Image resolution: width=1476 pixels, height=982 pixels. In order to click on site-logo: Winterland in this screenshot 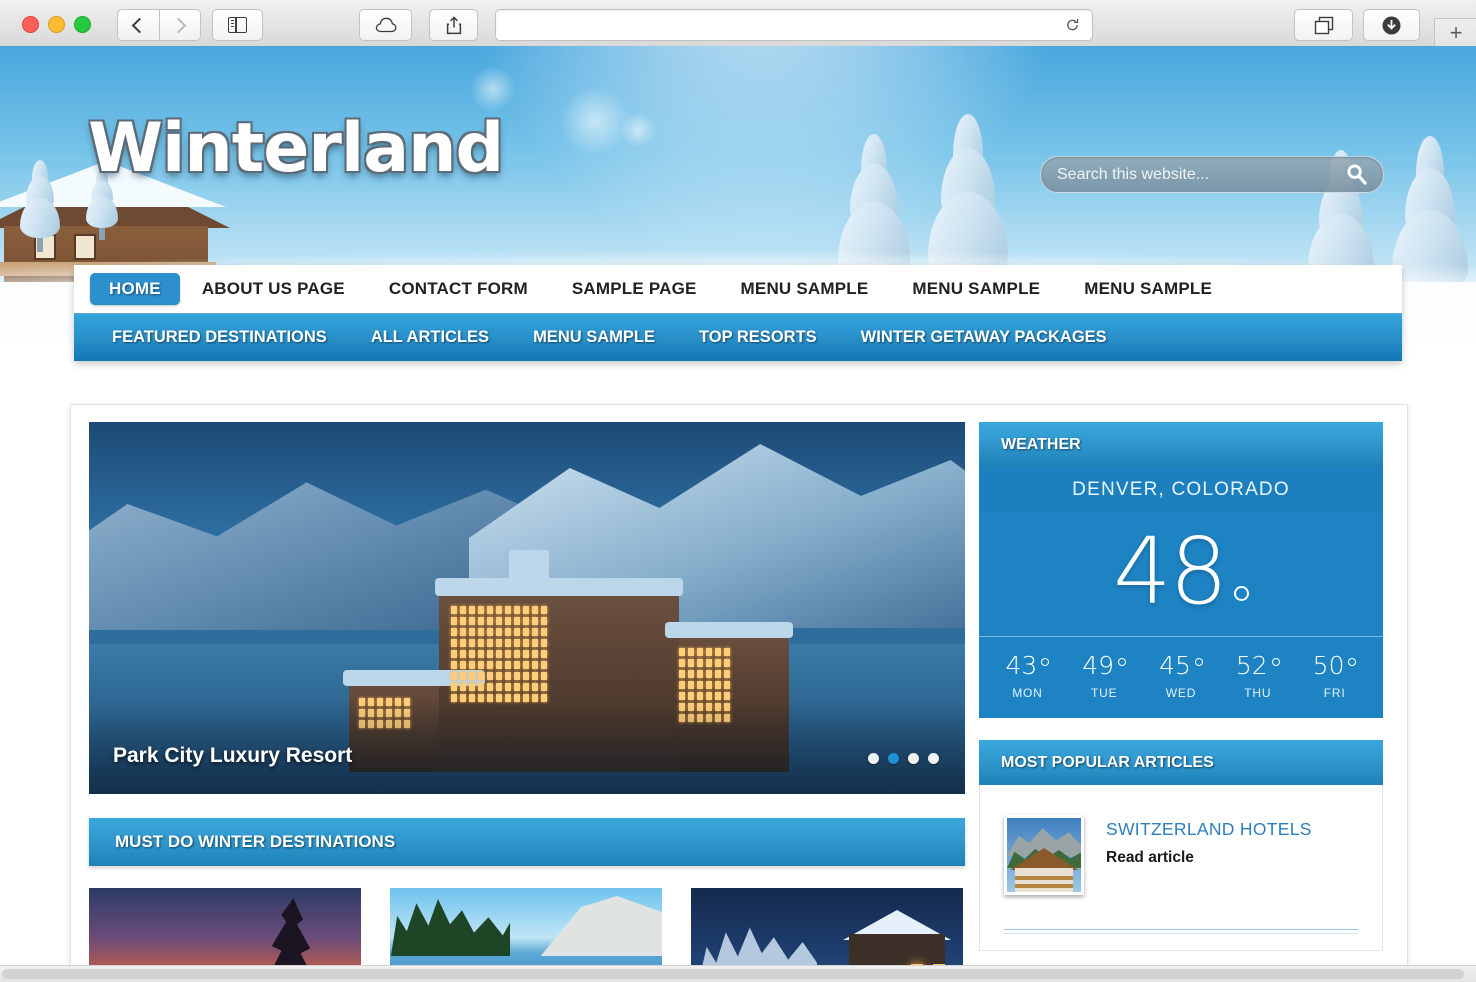, I will do `click(296, 148)`.